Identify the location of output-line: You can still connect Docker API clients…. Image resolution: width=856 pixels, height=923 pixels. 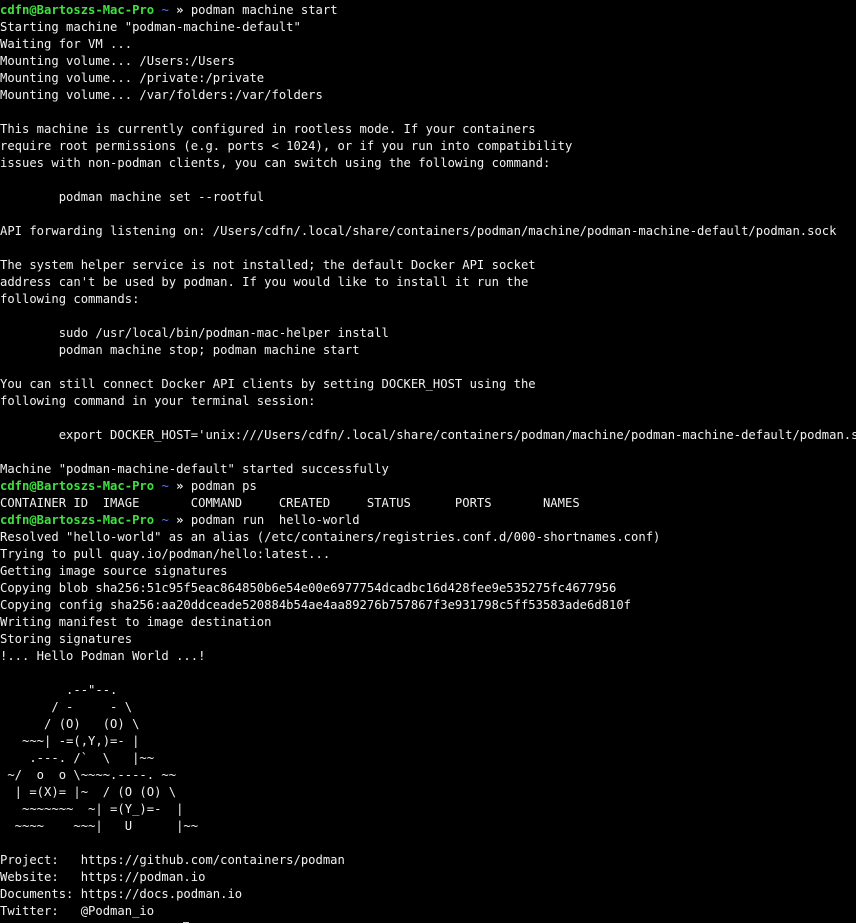
(268, 384).